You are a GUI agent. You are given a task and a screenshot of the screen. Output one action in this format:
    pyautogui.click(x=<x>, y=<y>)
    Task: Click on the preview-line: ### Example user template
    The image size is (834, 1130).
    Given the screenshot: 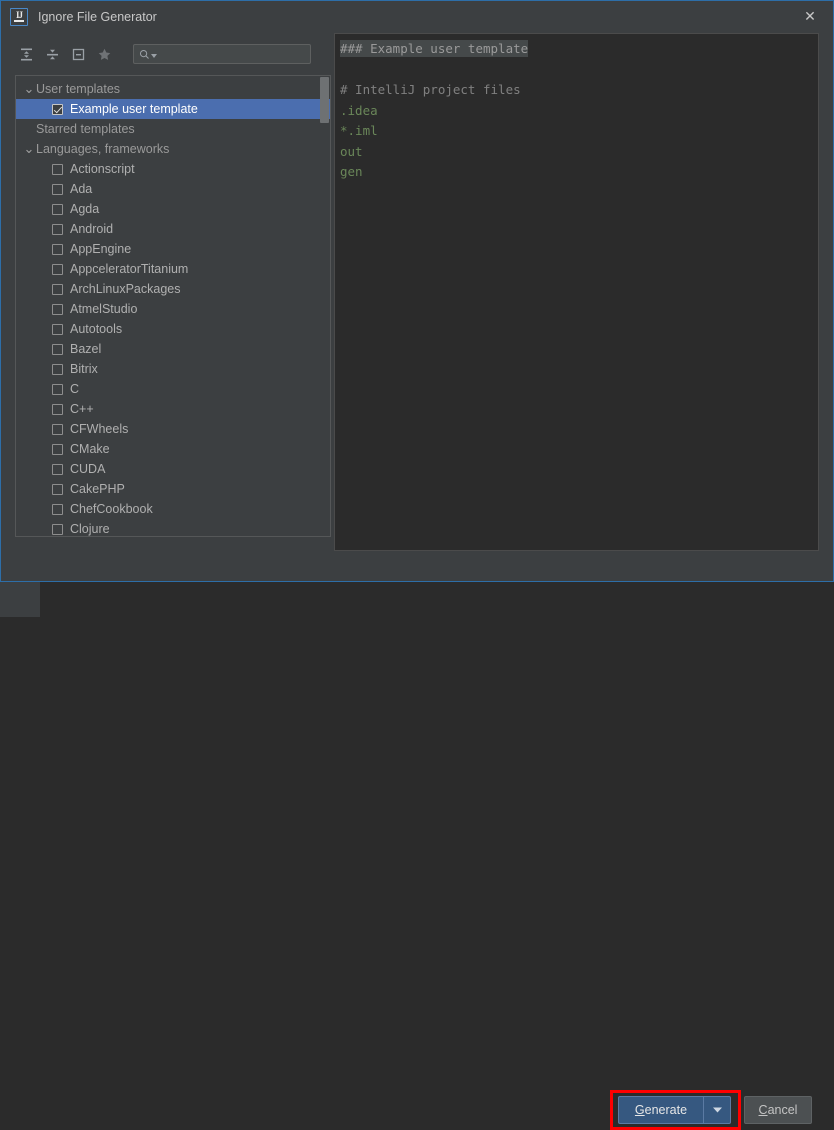 What is the action you would take?
    pyautogui.click(x=579, y=49)
    